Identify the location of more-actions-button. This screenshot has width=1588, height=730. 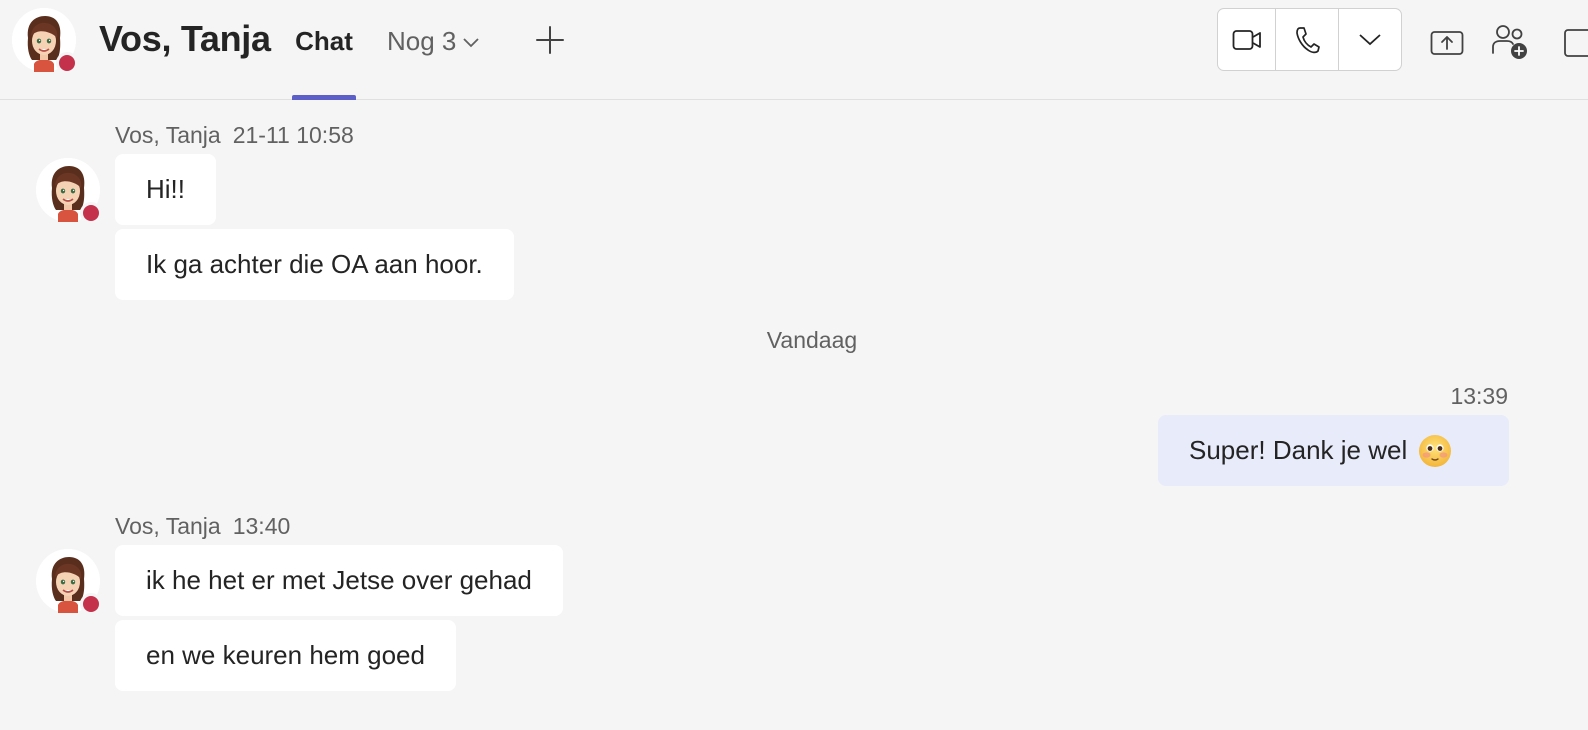
(1574, 43).